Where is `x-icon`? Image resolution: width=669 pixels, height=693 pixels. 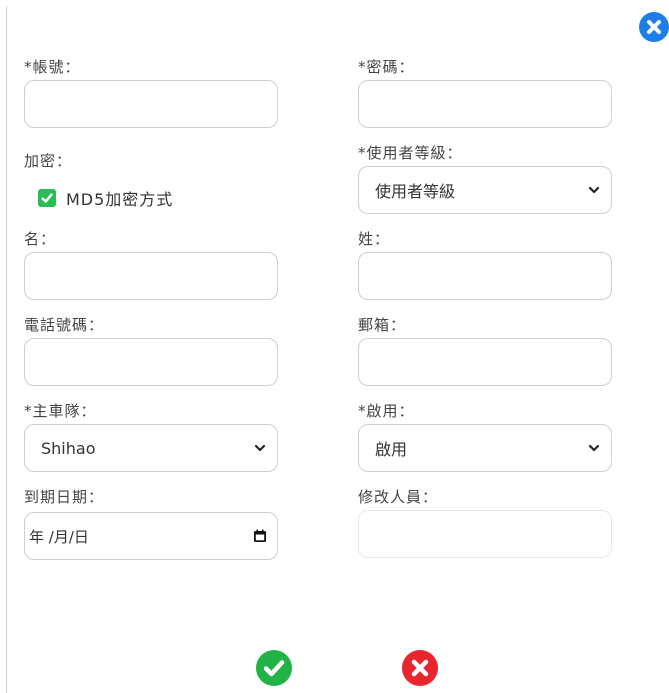 x-icon is located at coordinates (420, 668).